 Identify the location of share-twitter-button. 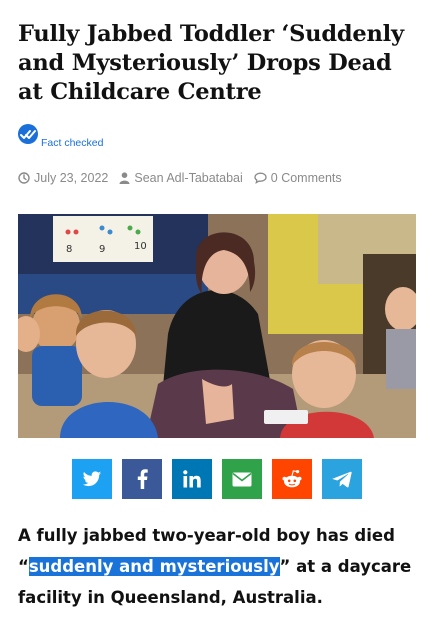
(92, 479).